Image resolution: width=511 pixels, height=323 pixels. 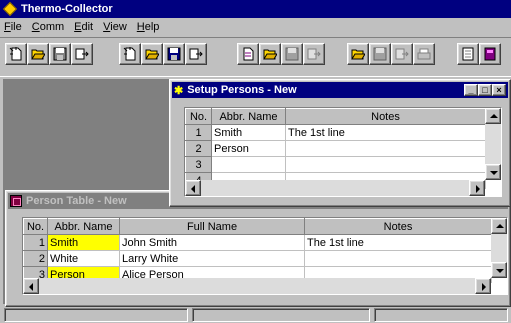 I want to click on table-row: 1 Smith John Smith The 1st line, so click(x=257, y=242).